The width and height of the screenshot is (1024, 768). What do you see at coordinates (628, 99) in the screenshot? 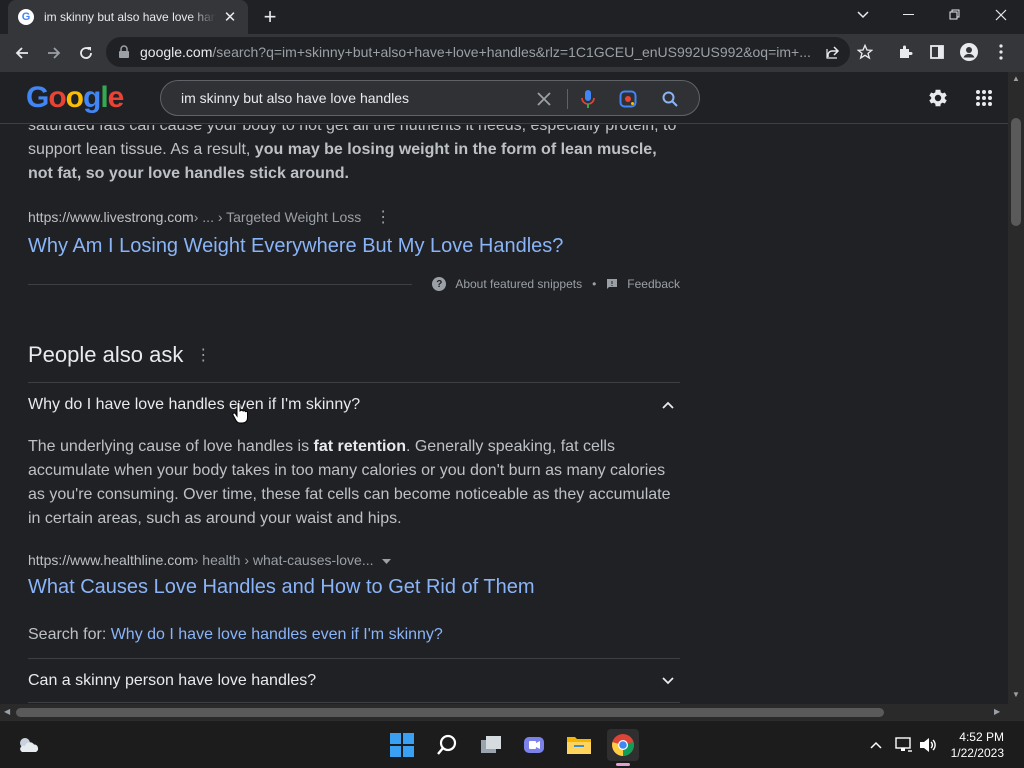
I see `google-lens-icon` at bounding box center [628, 99].